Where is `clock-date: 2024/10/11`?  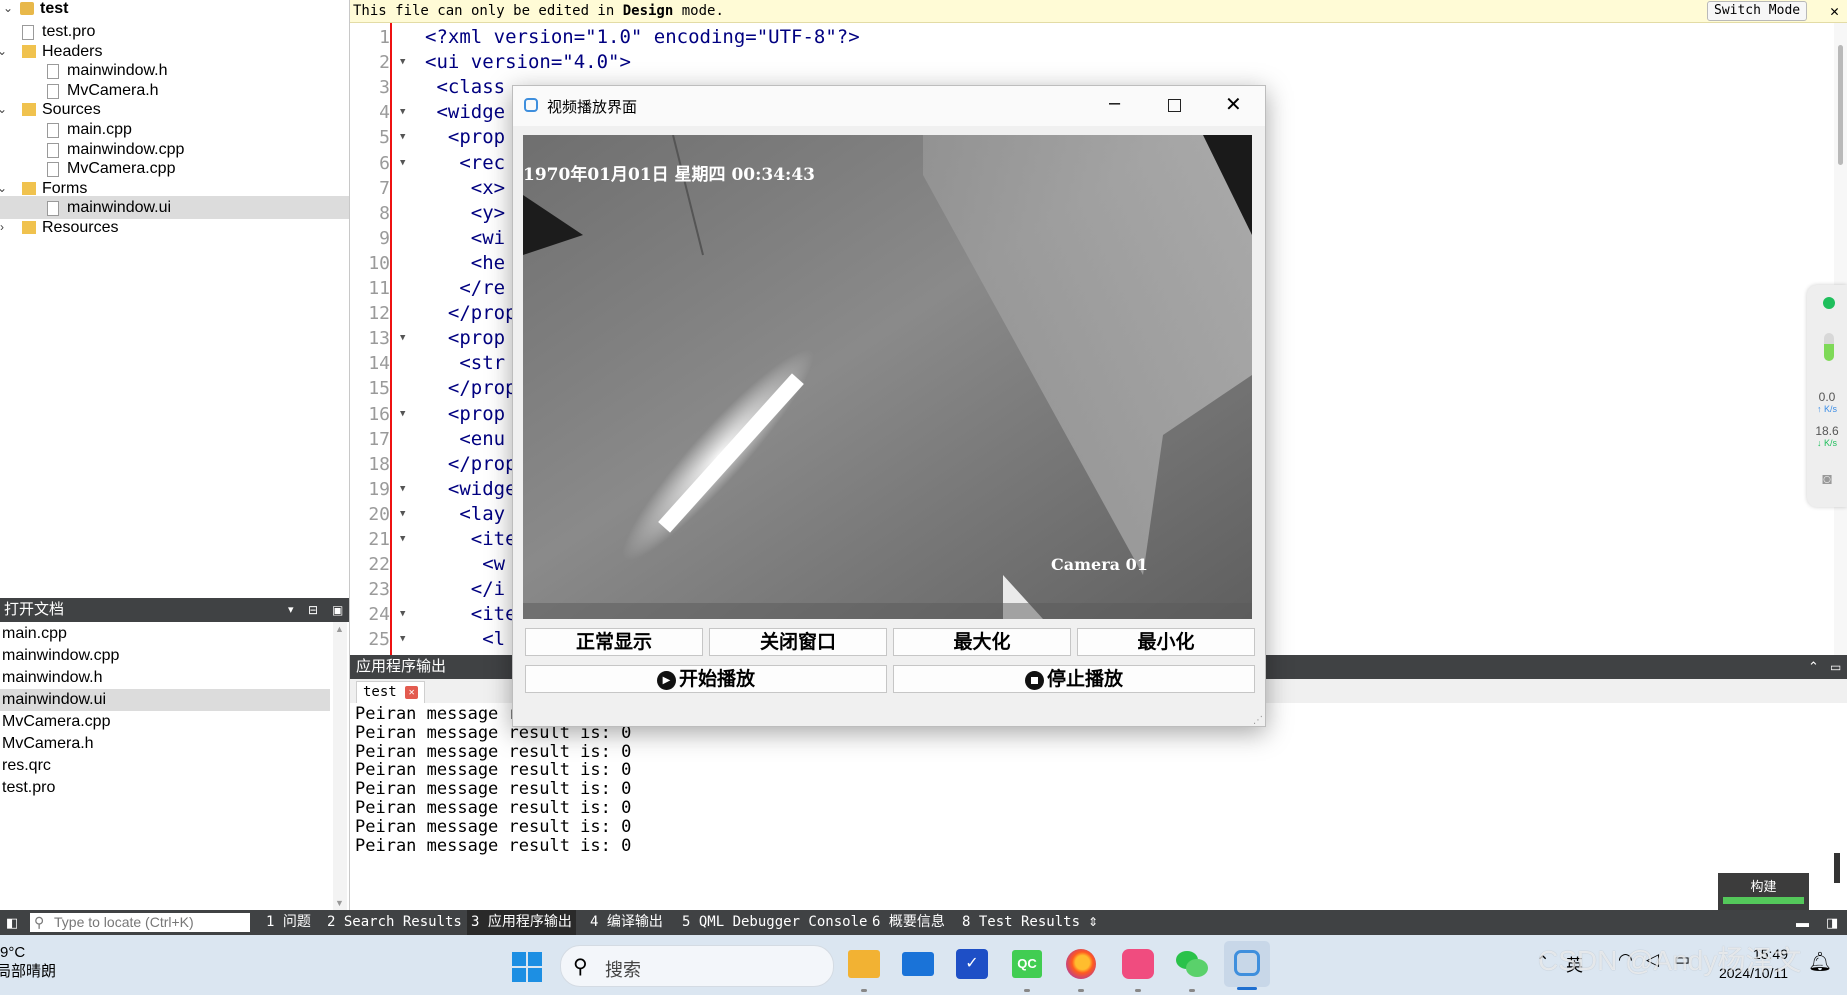
clock-date: 2024/10/11 is located at coordinates (1753, 973).